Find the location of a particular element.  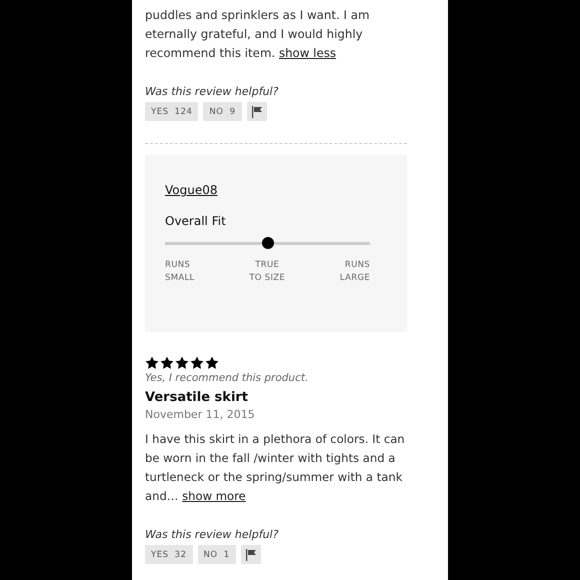

no-button: NO 9 is located at coordinates (222, 111).